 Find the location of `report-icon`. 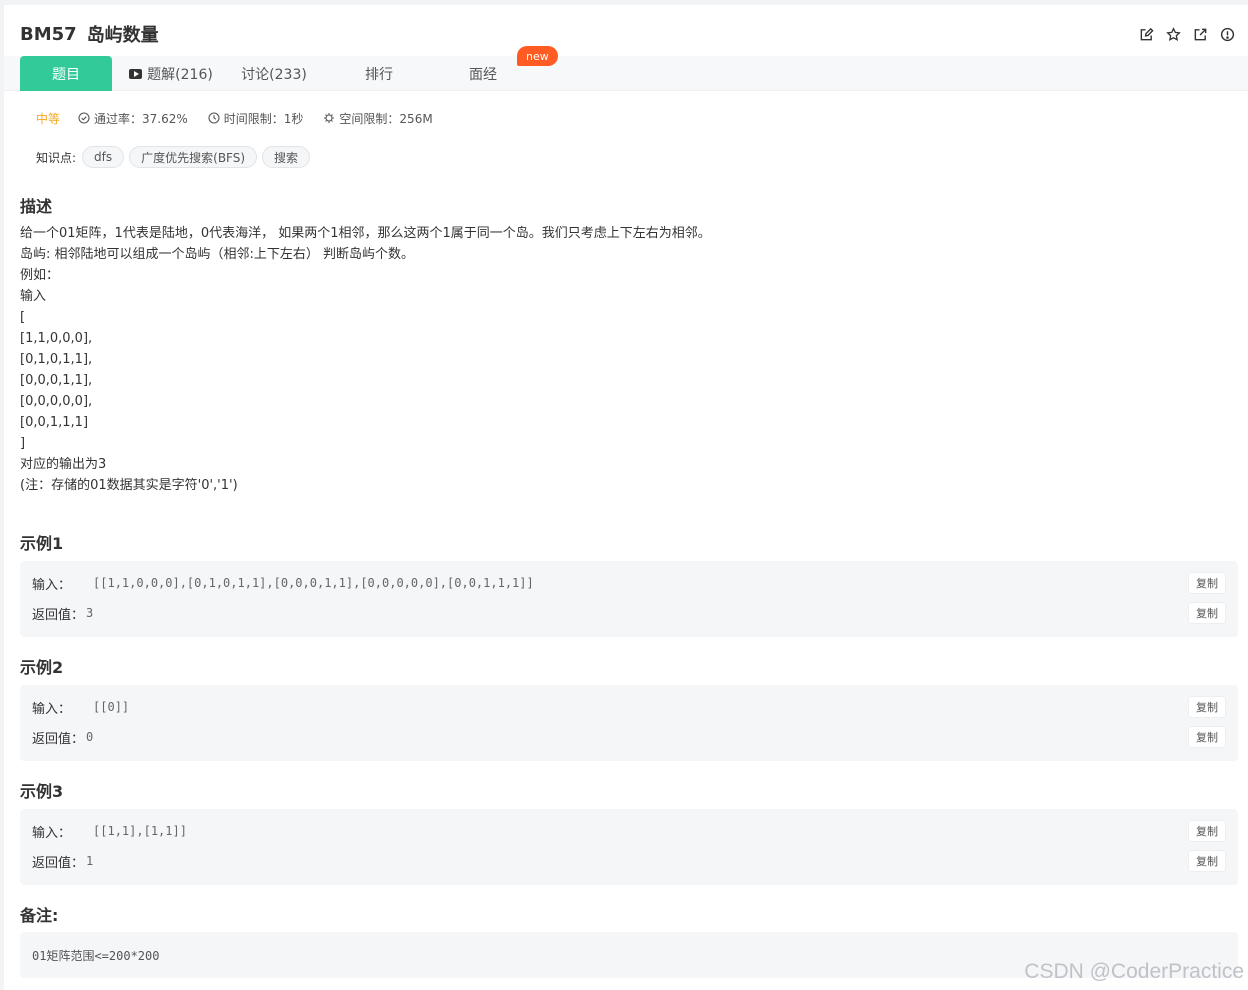

report-icon is located at coordinates (1227, 34).